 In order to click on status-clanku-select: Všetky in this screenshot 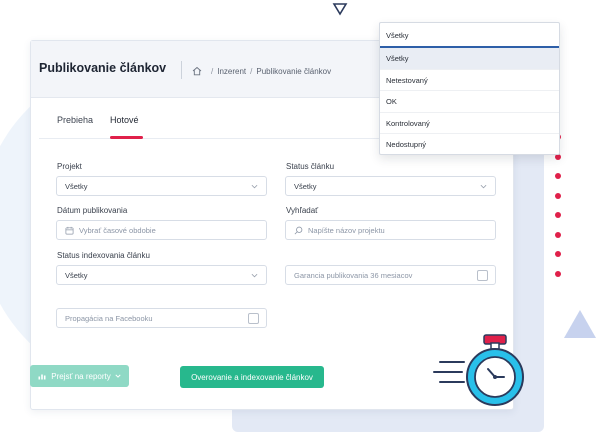, I will do `click(390, 186)`.